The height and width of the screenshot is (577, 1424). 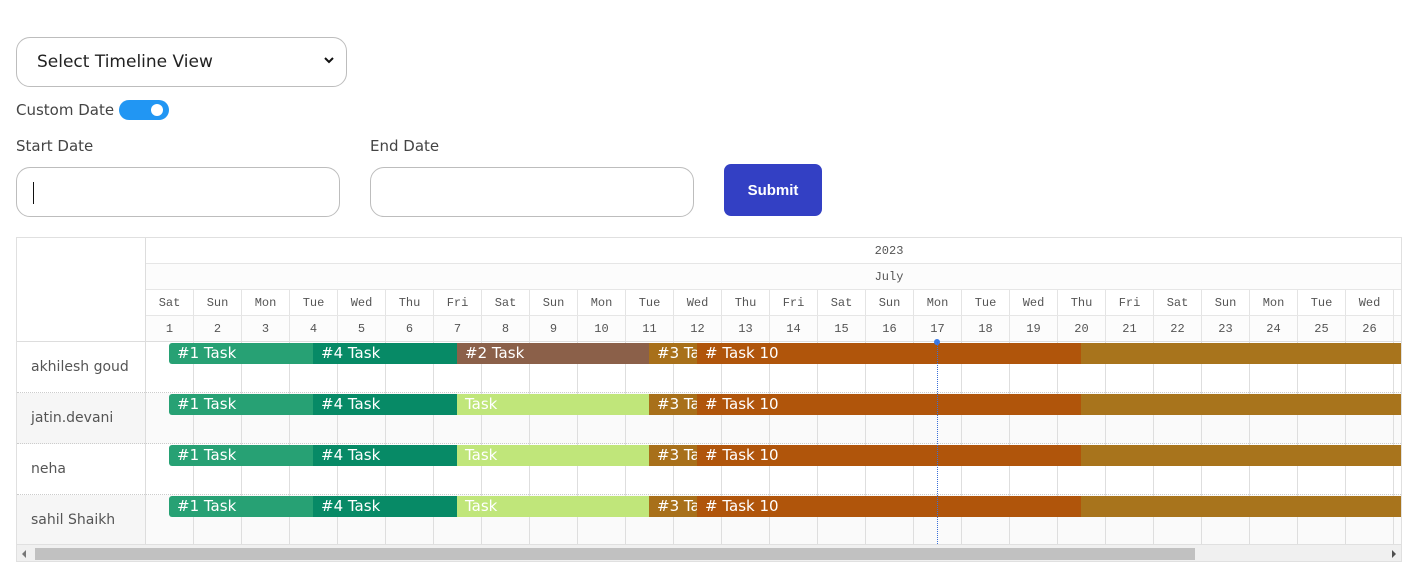 What do you see at coordinates (73, 520) in the screenshot?
I see `resource-name: sahil Shaikh` at bounding box center [73, 520].